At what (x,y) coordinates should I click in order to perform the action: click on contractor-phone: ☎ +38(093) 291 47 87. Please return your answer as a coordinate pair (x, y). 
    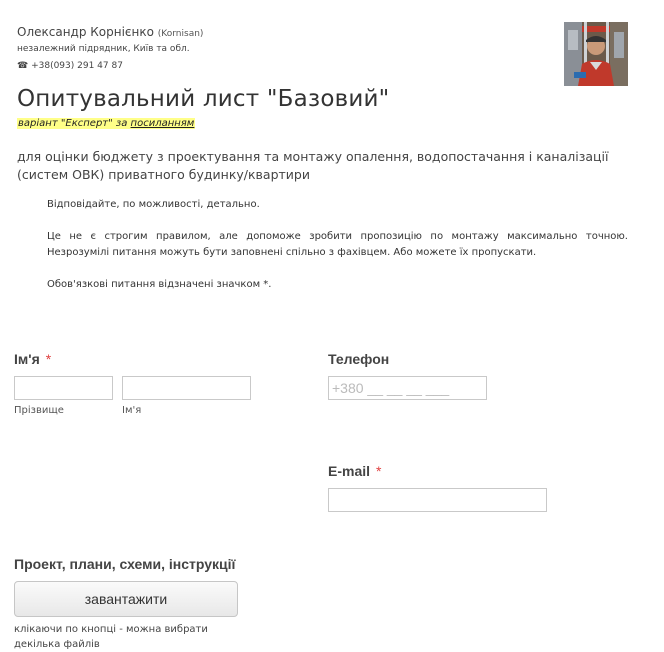
    Looking at the image, I should click on (70, 66).